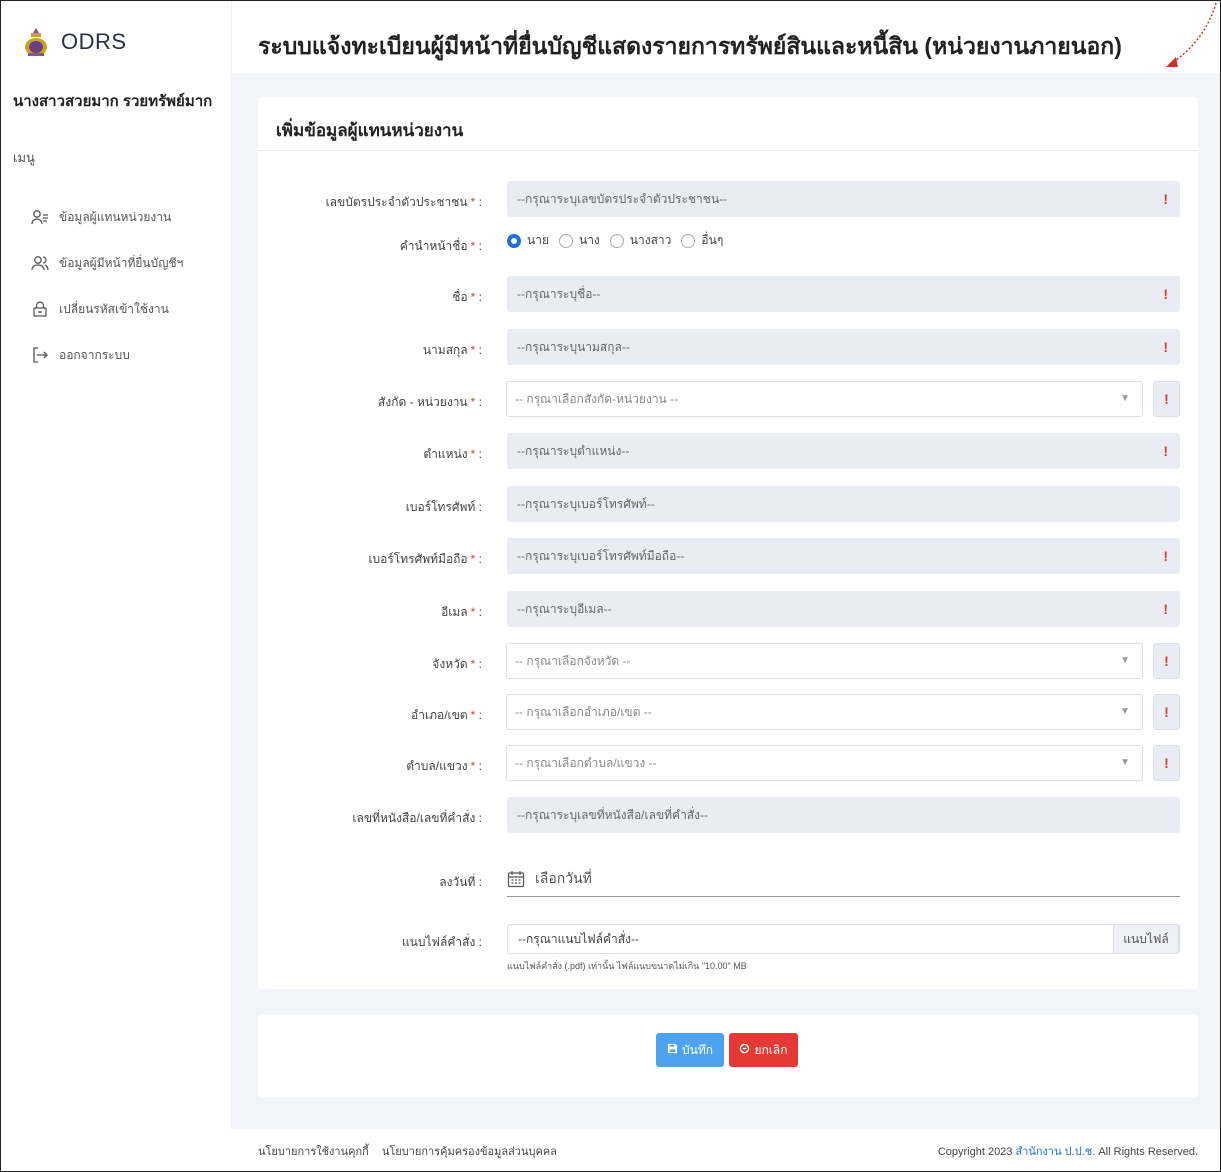 The width and height of the screenshot is (1221, 1172). Describe the element at coordinates (672, 1050) in the screenshot. I see `floppy-icon` at that location.